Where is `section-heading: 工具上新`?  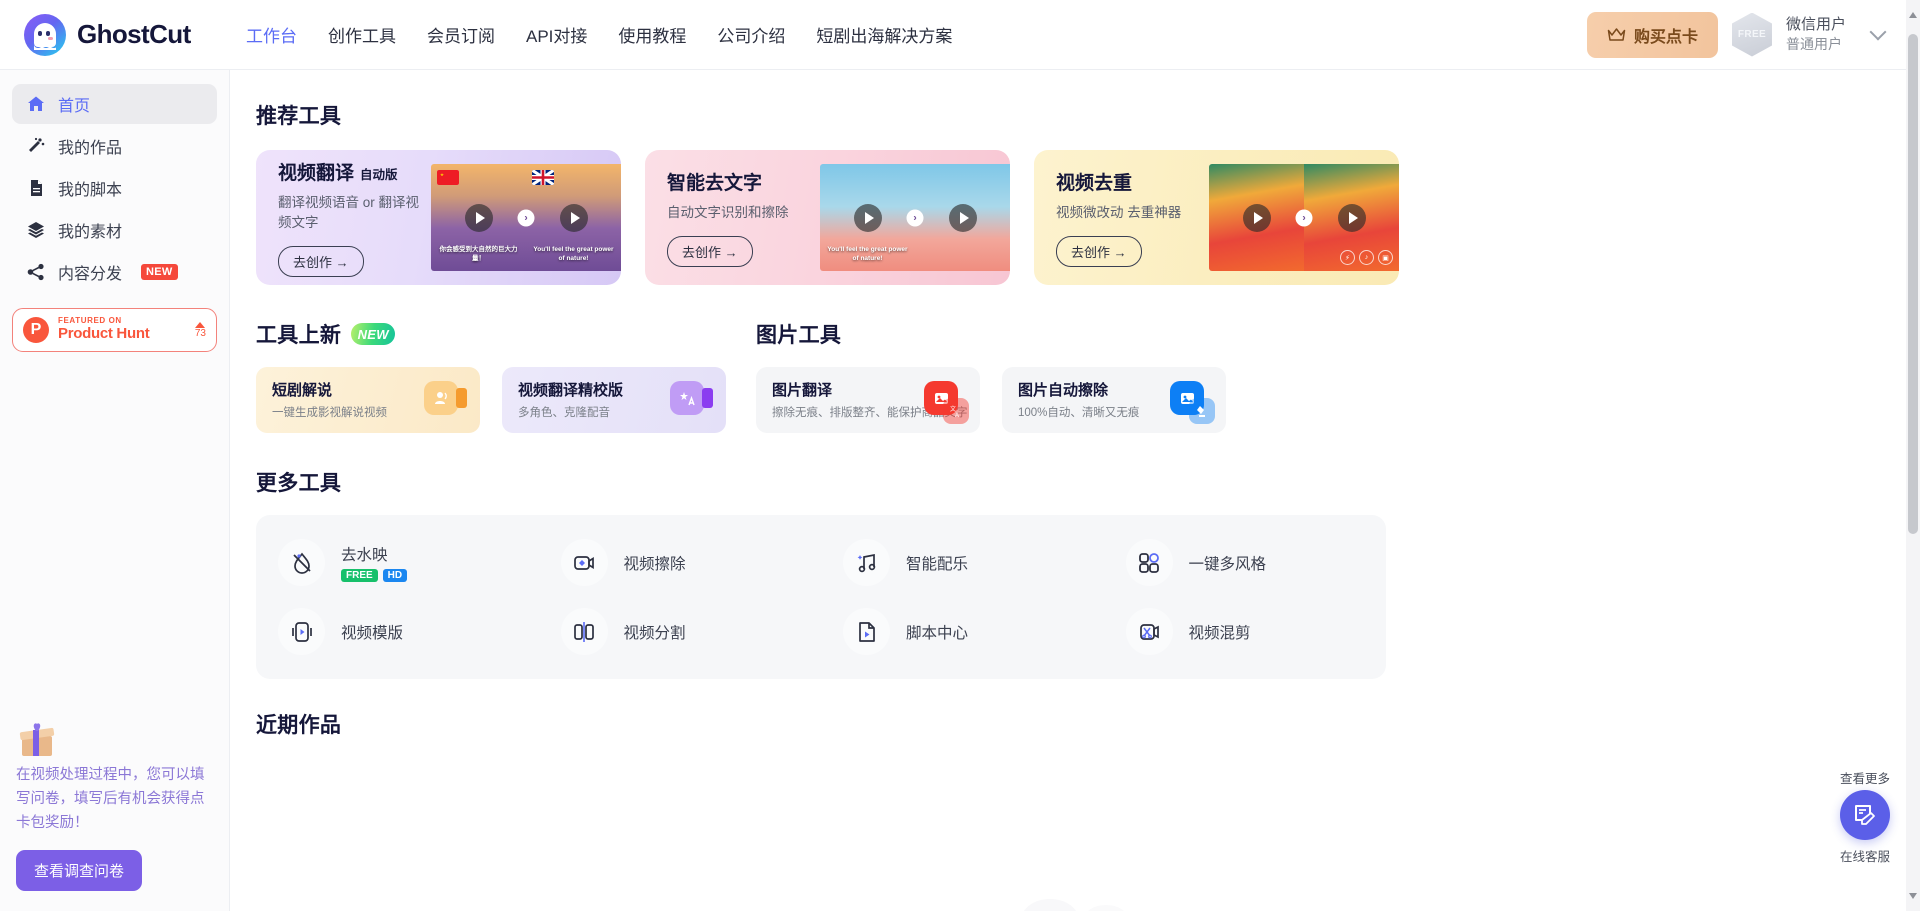 section-heading: 工具上新 is located at coordinates (299, 335).